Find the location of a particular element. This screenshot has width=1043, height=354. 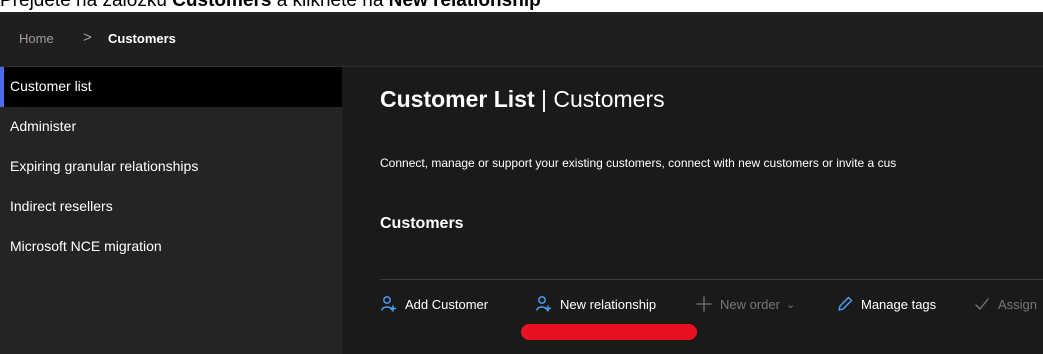

instruction-action: New relationship is located at coordinates (464, 5).